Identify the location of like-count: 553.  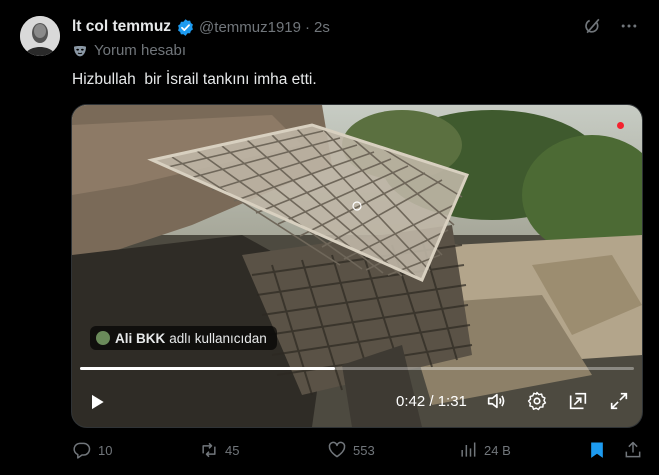
(364, 450).